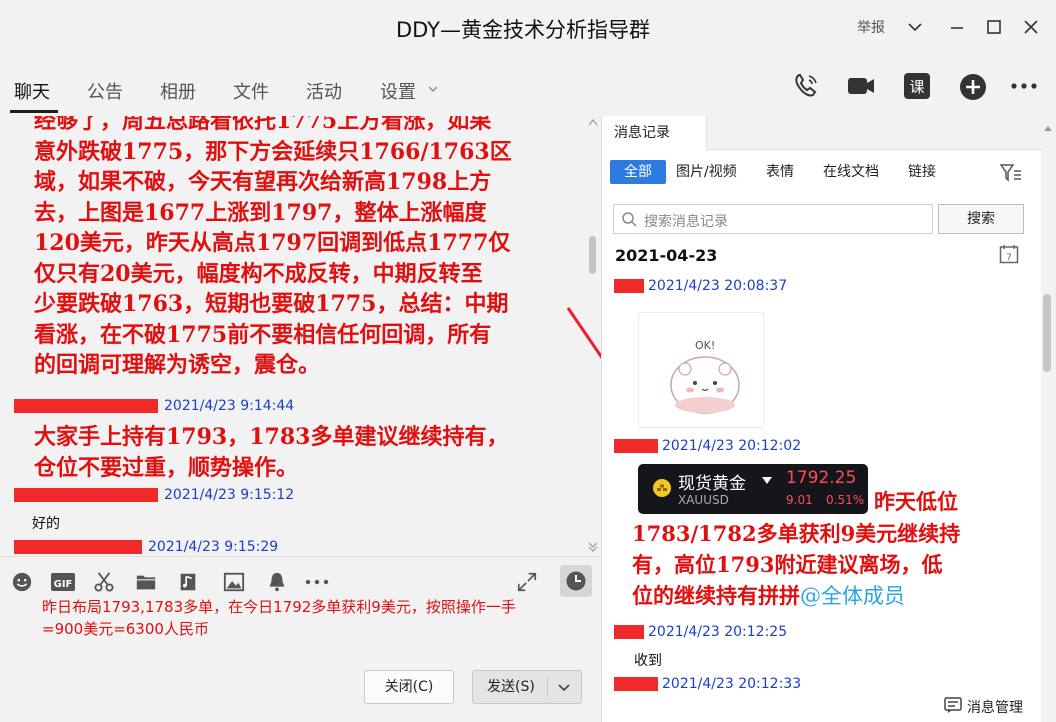 The image size is (1056, 722). I want to click on gold-coin-icon, so click(662, 488).